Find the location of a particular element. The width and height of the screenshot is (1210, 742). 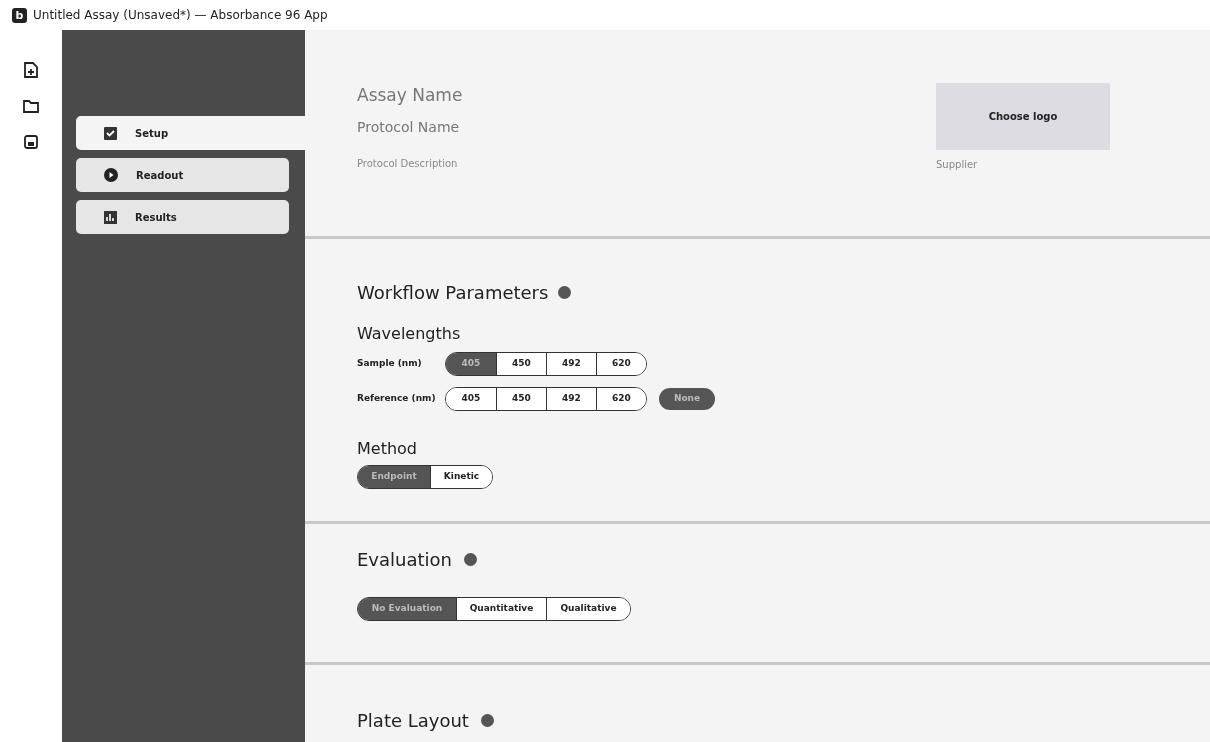

assay-name-field: Assay Name is located at coordinates (557, 95).